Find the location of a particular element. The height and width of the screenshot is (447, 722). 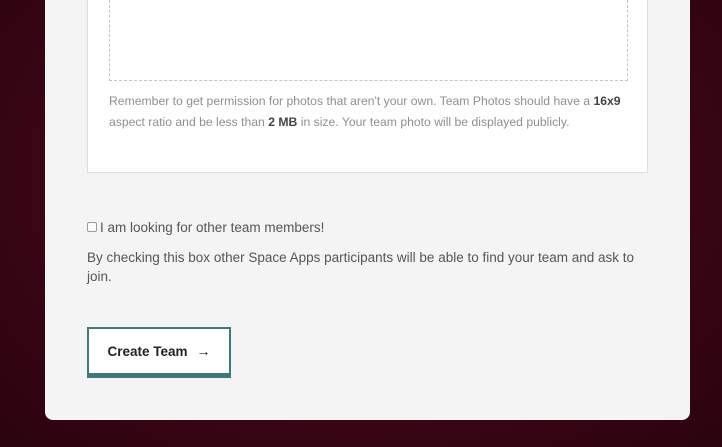

photo-dropzone is located at coordinates (368, 40).